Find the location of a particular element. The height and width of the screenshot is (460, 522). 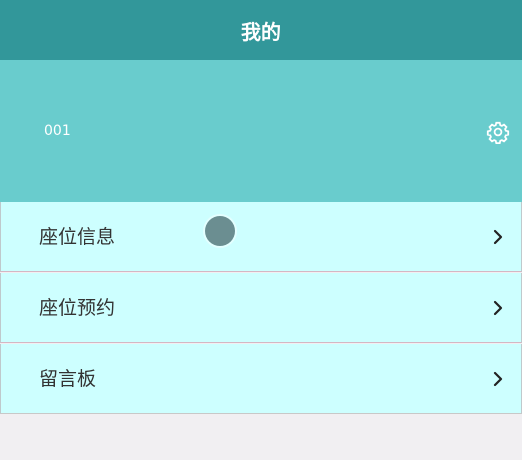

user-id: 001 is located at coordinates (57, 131).